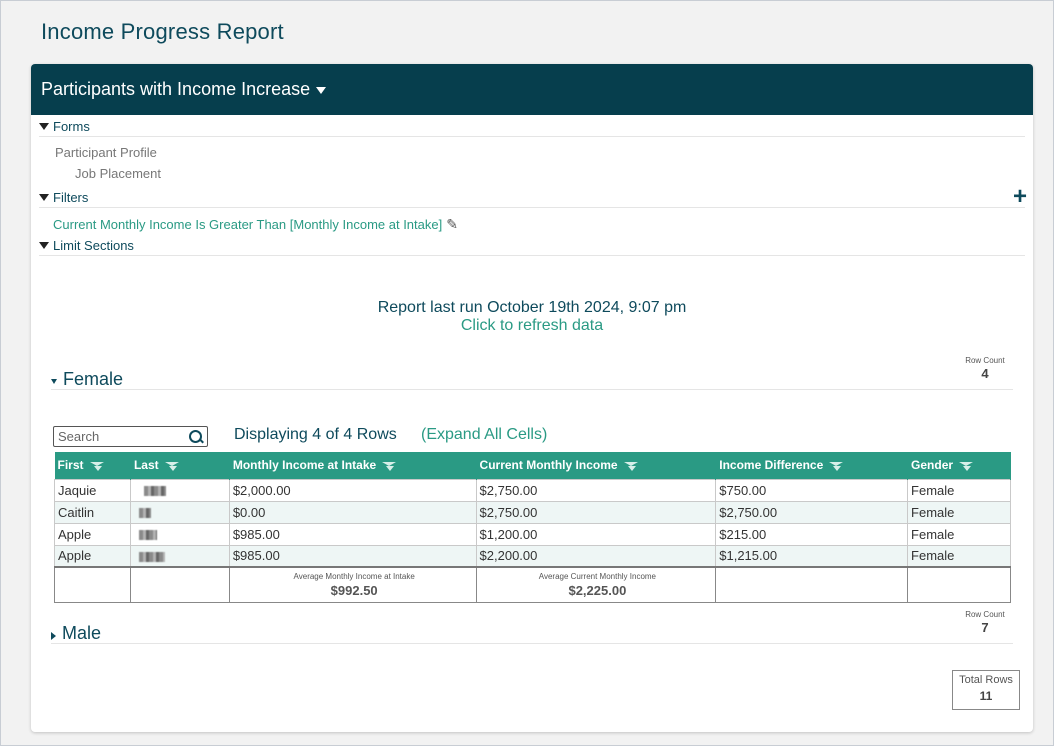 Image resolution: width=1054 pixels, height=746 pixels. Describe the element at coordinates (532, 246) in the screenshot. I see `limit-sections-toggle: Limit Sections` at that location.